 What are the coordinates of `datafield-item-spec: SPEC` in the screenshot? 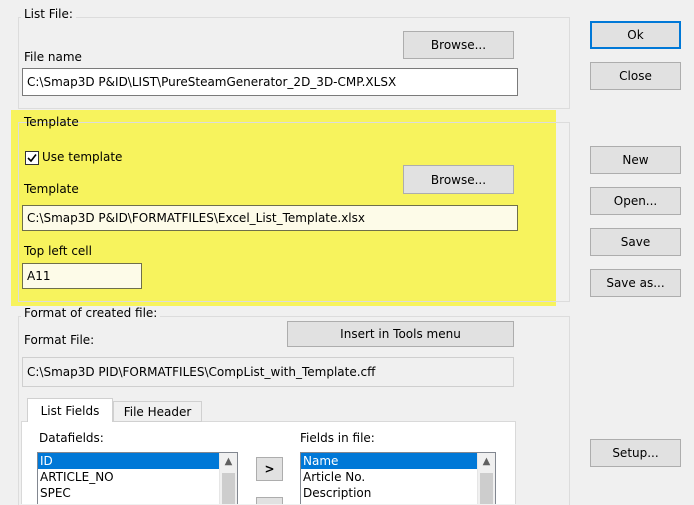 It's located at (137, 493).